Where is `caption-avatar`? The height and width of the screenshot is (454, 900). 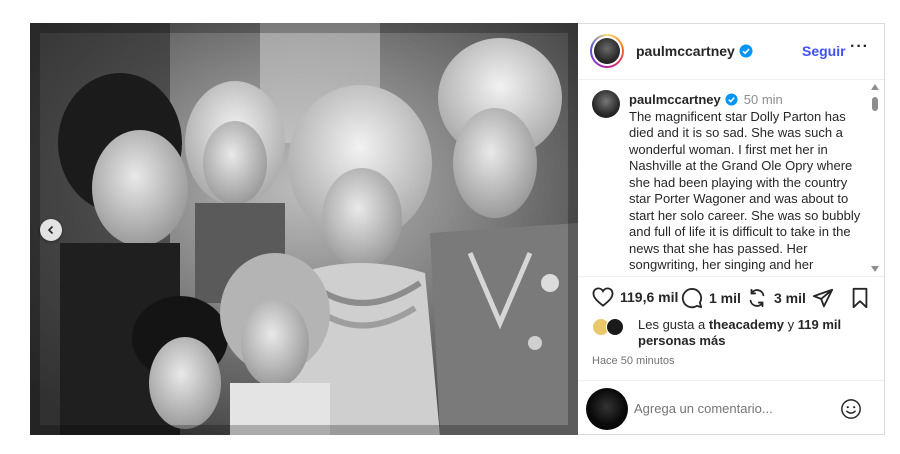 caption-avatar is located at coordinates (606, 104).